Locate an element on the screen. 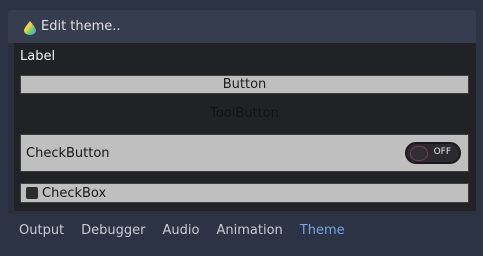  switch-knob is located at coordinates (419, 153).